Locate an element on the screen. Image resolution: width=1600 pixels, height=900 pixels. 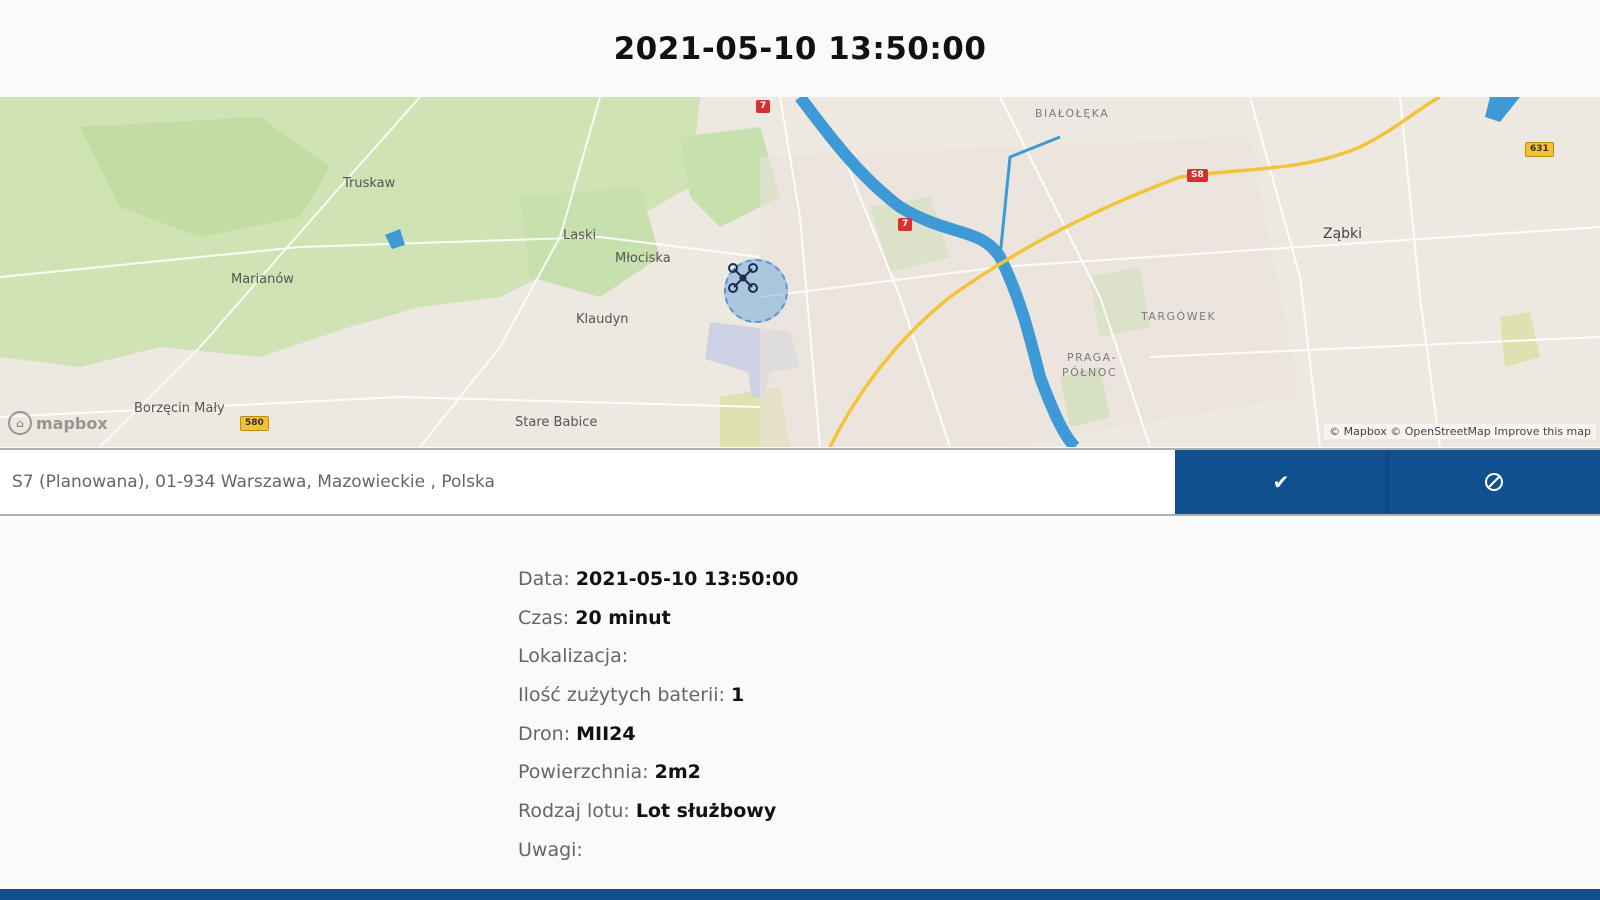
detail-area: Powierzchnia: 2m2 is located at coordinates (658, 772).